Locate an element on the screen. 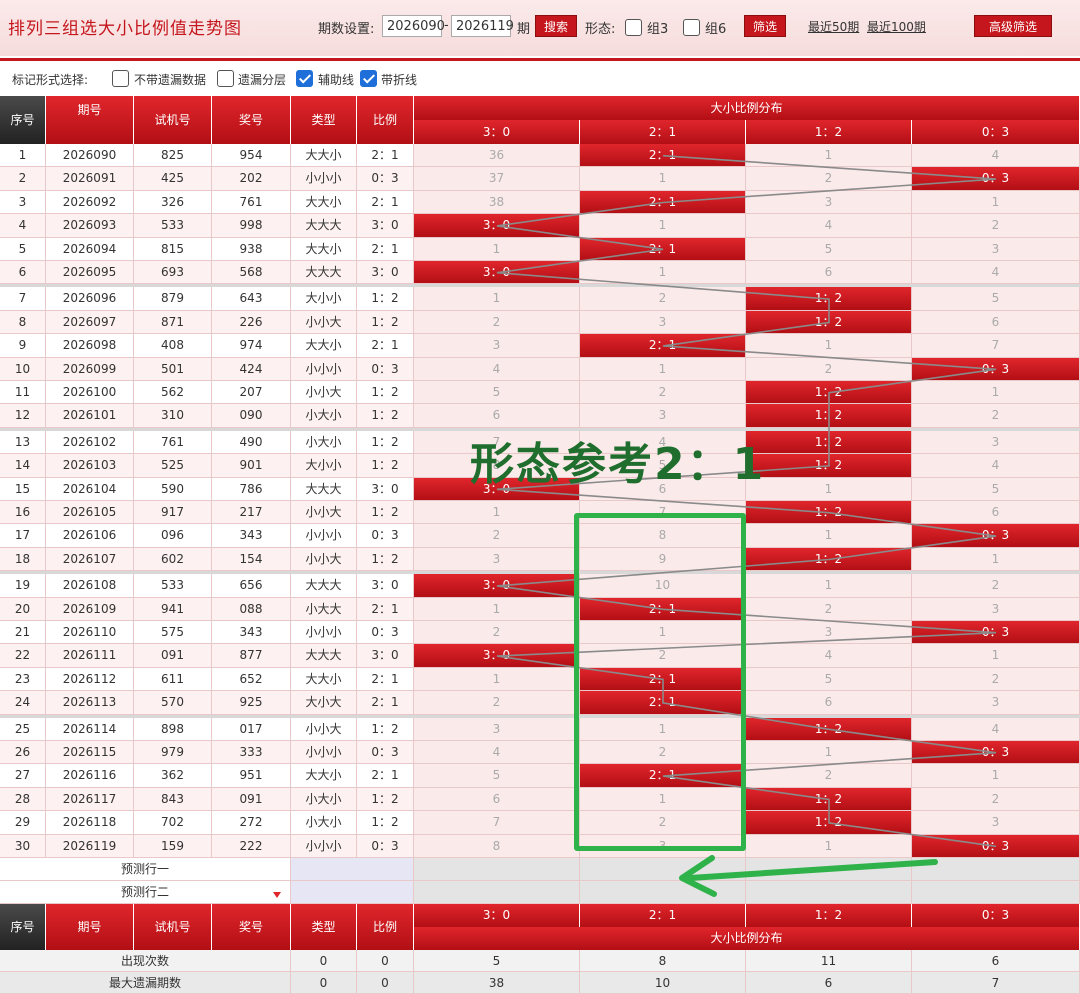 The image size is (1080, 994). row-prize: 954 is located at coordinates (251, 156).